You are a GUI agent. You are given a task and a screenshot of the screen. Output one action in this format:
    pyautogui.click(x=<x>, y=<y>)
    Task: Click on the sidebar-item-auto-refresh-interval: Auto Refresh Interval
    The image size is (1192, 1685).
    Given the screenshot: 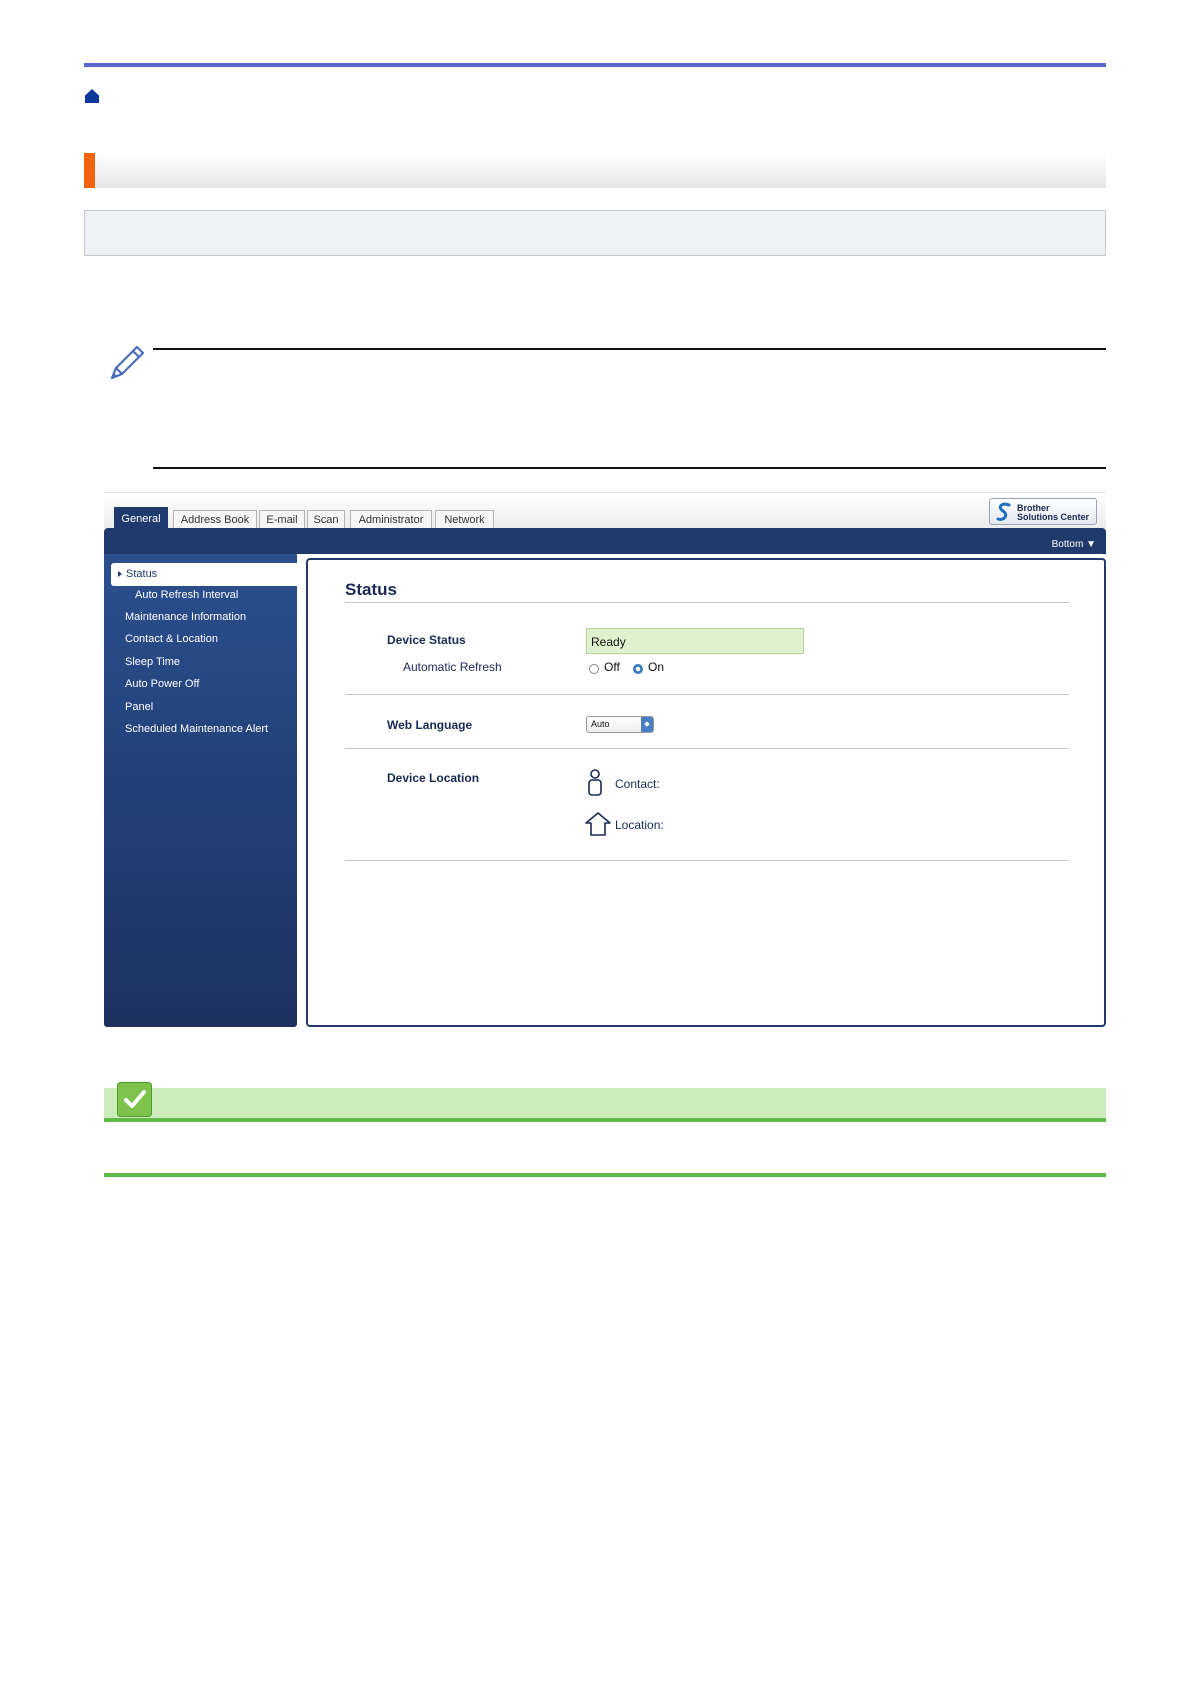 What is the action you would take?
    pyautogui.click(x=186, y=595)
    